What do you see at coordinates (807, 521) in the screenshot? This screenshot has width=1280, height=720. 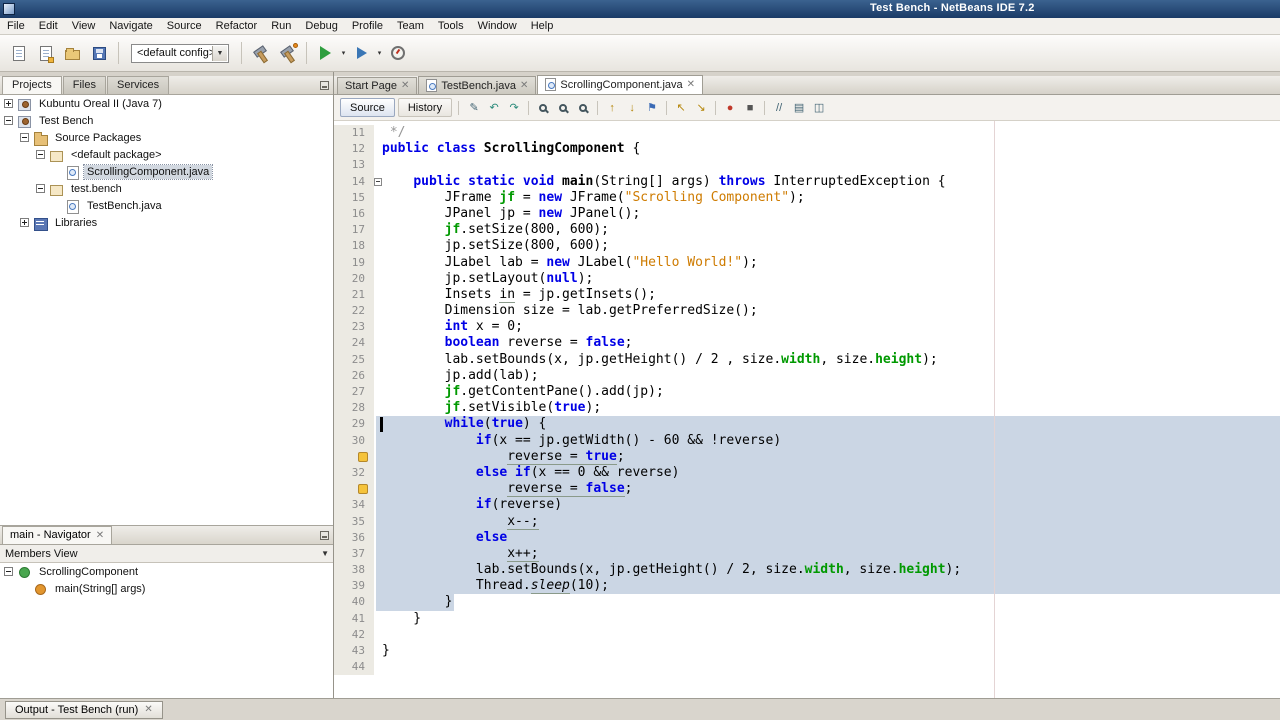 I see `code-line-35: 35 x--;` at bounding box center [807, 521].